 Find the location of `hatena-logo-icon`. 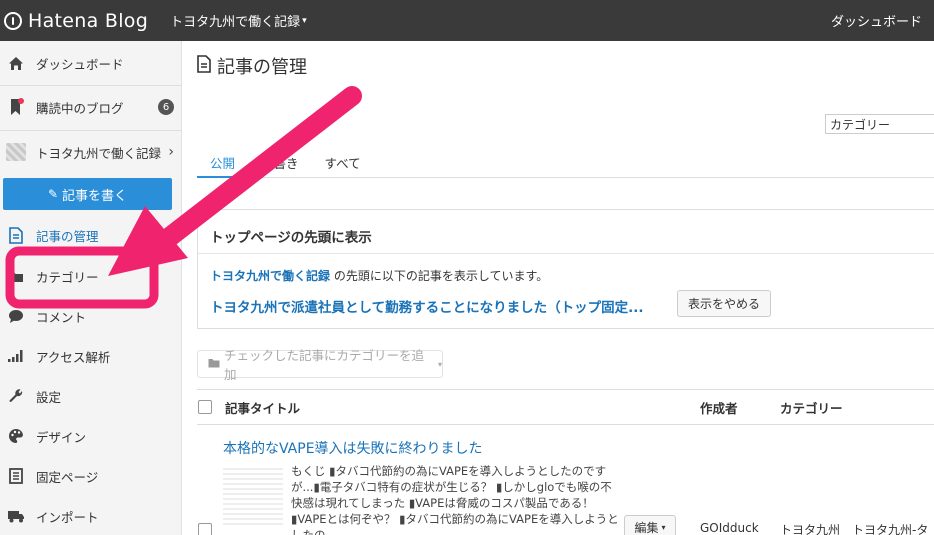

hatena-logo-icon is located at coordinates (13, 20).